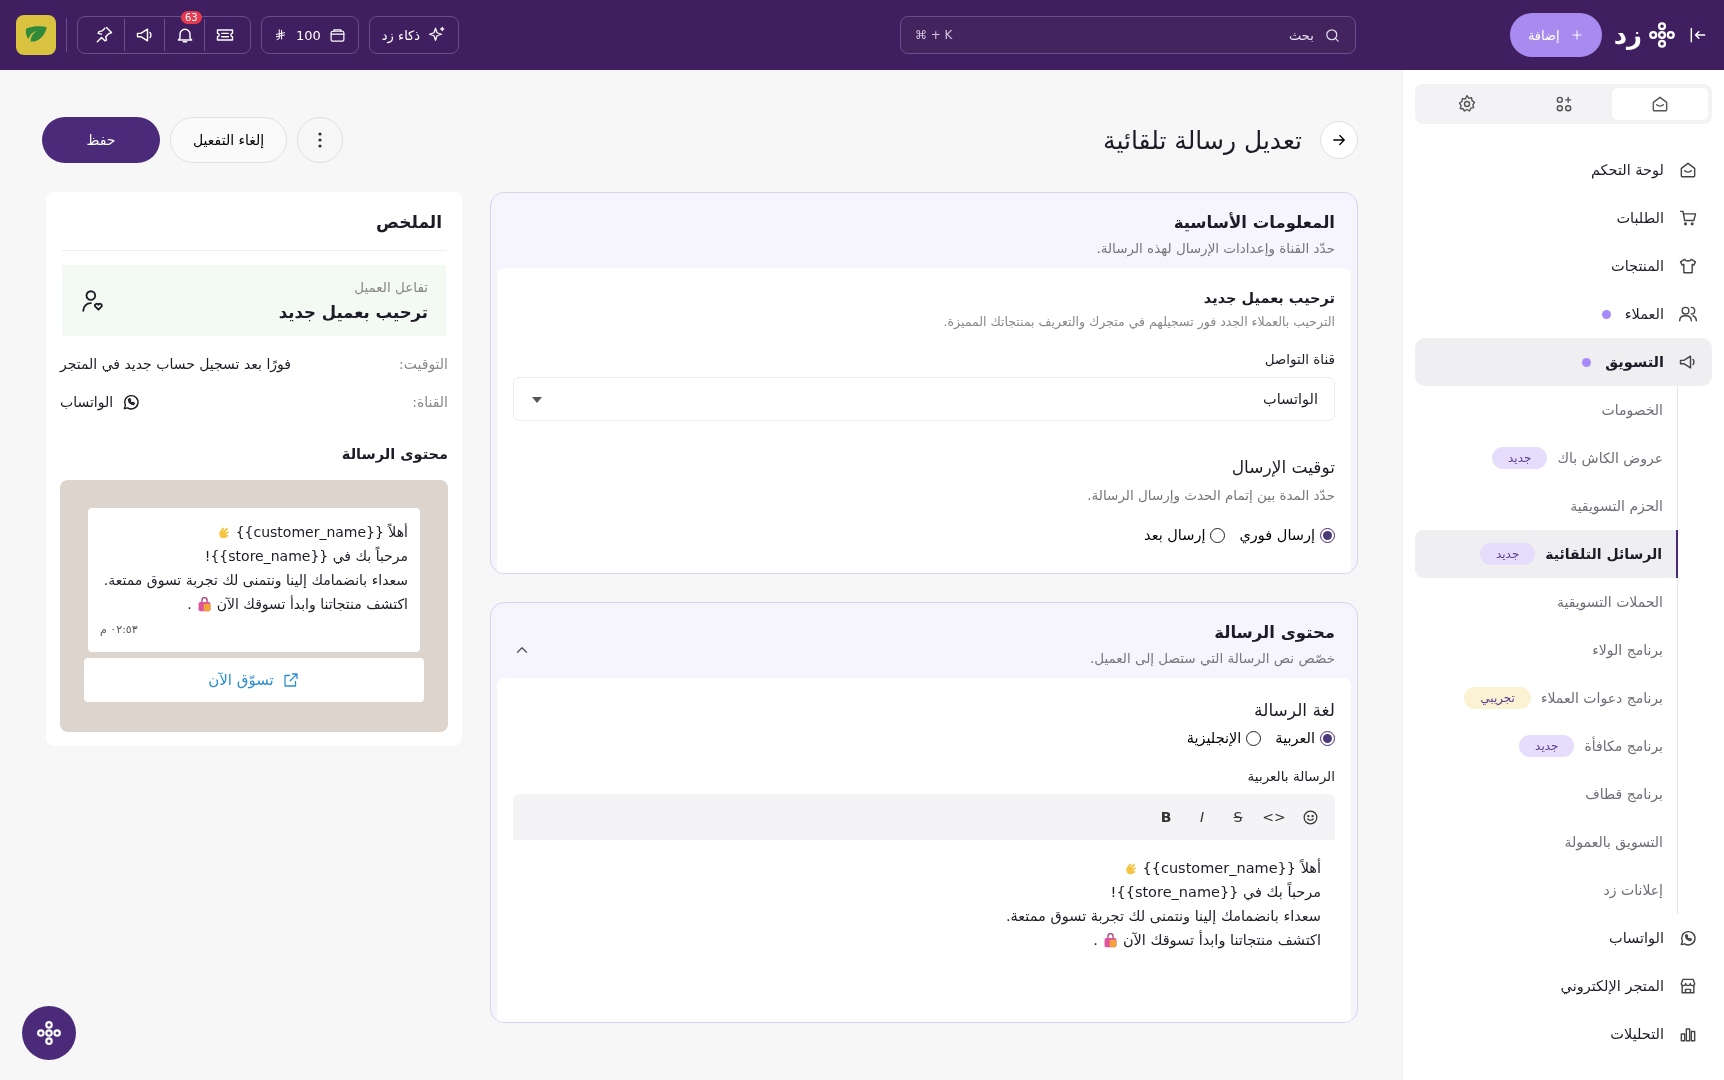 The width and height of the screenshot is (1724, 1080). Describe the element at coordinates (1688, 218) in the screenshot. I see `cart-icon` at that location.